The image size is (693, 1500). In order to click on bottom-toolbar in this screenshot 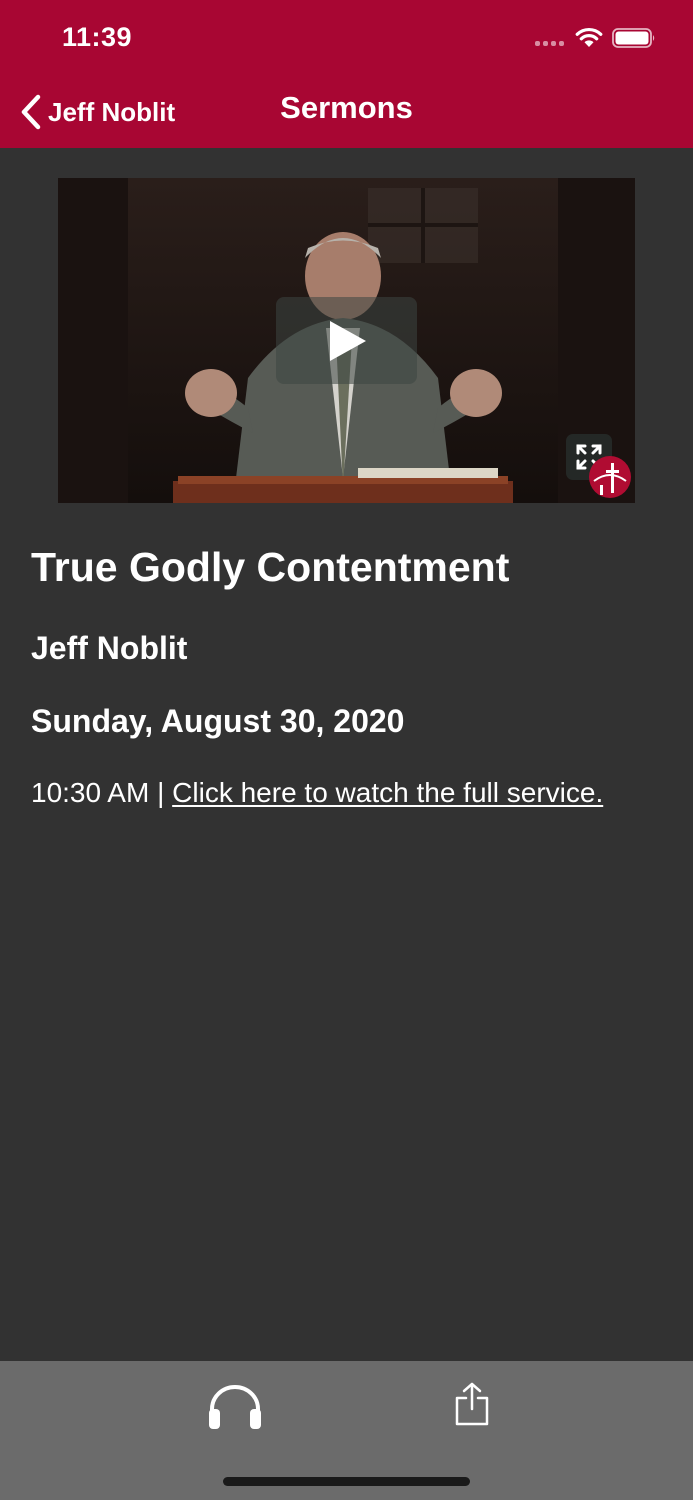, I will do `click(346, 1430)`.